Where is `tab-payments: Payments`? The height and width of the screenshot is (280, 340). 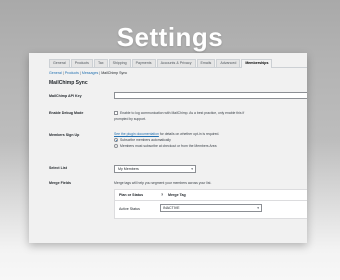 tab-payments: Payments is located at coordinates (143, 63).